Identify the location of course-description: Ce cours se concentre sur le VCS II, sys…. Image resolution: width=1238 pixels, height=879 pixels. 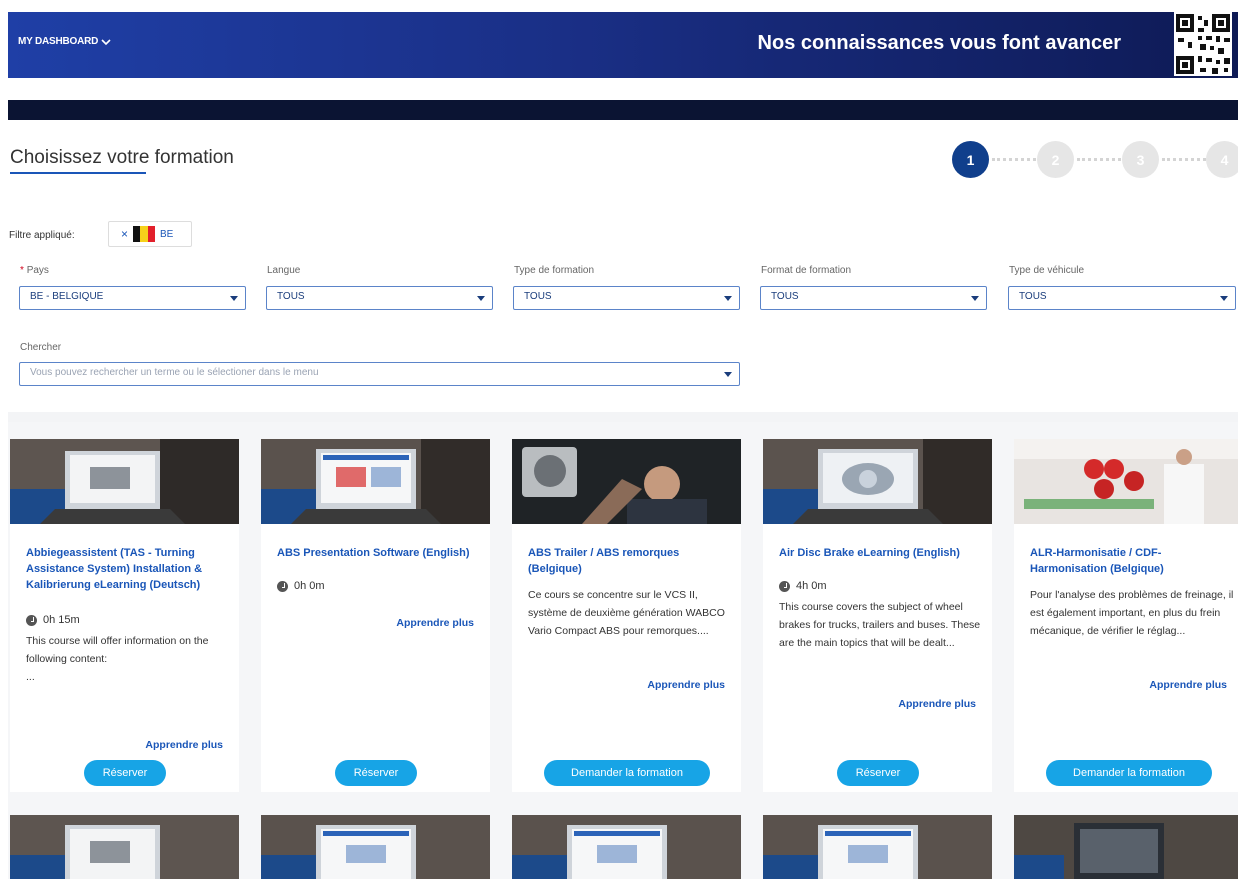
(626, 613).